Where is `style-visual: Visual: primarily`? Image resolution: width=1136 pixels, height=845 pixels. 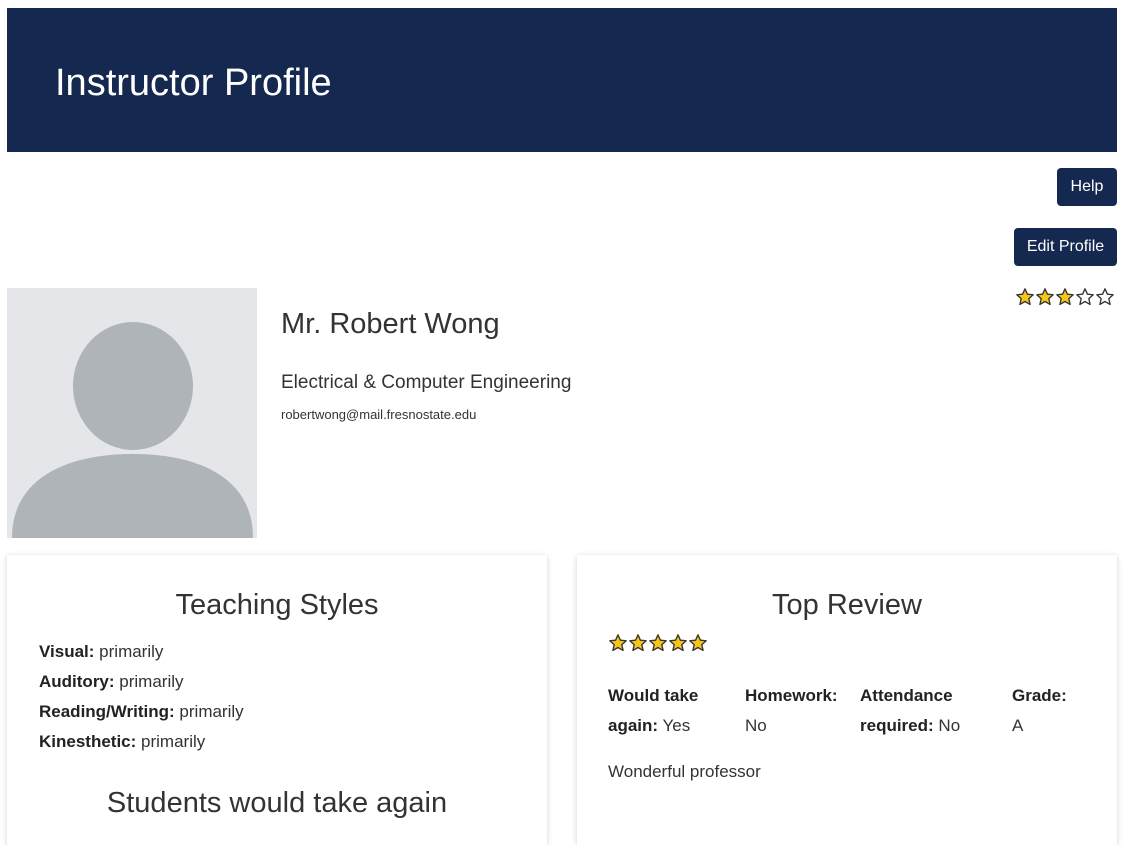 style-visual: Visual: primarily is located at coordinates (101, 651).